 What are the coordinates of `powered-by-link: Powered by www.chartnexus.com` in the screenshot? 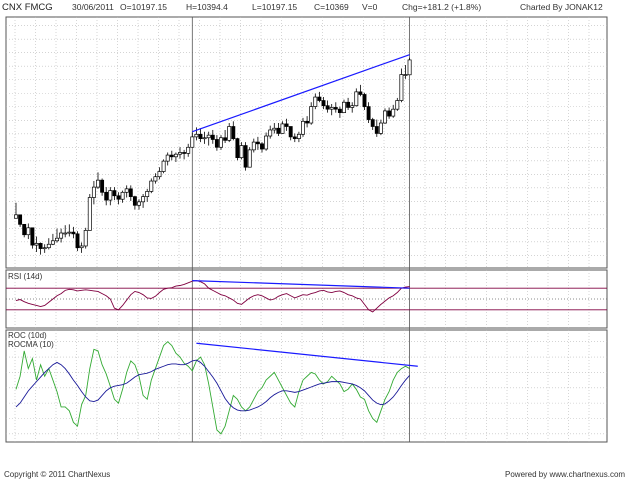 It's located at (565, 474).